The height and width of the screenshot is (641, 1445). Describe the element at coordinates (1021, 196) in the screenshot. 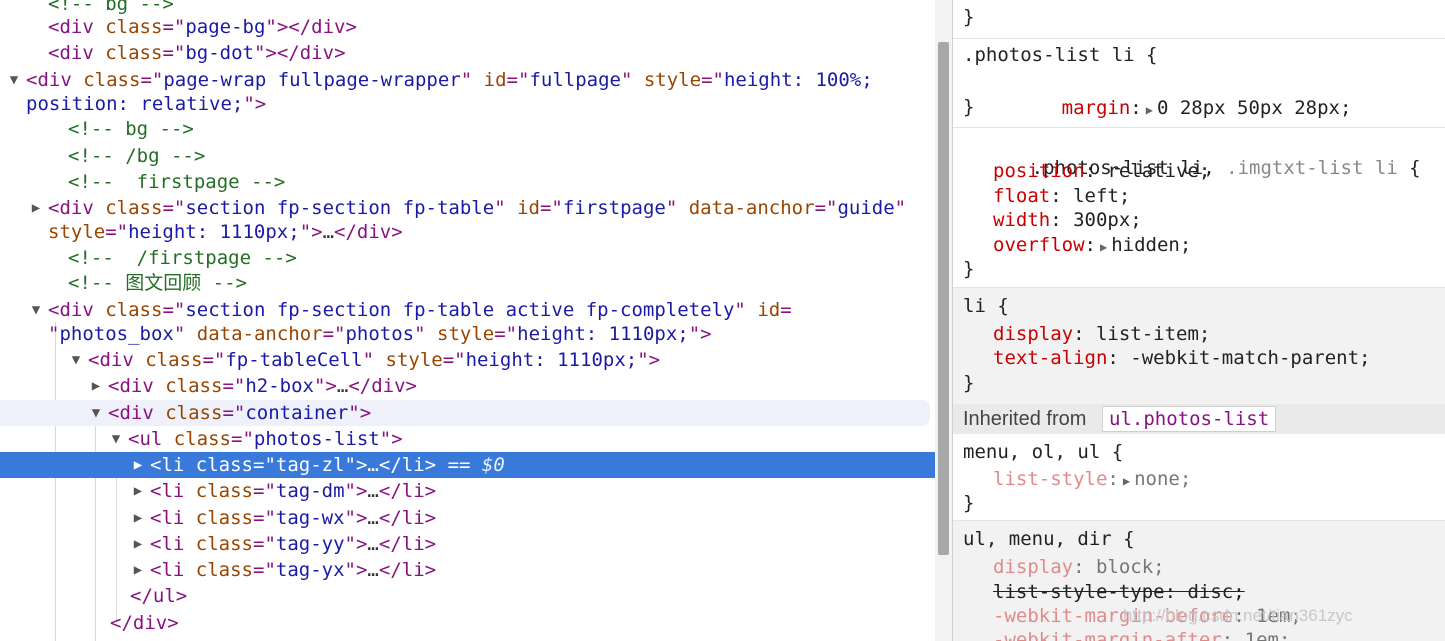

I see `property-name: float` at that location.